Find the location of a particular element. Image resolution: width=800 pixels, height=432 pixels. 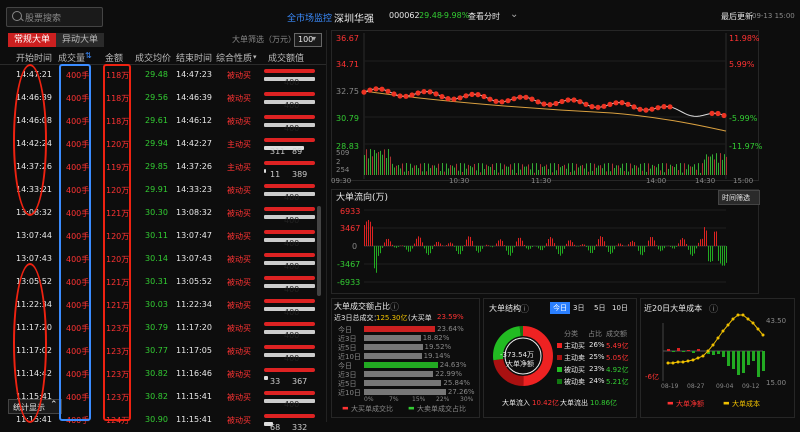

tab-today: 今日 is located at coordinates (560, 308).